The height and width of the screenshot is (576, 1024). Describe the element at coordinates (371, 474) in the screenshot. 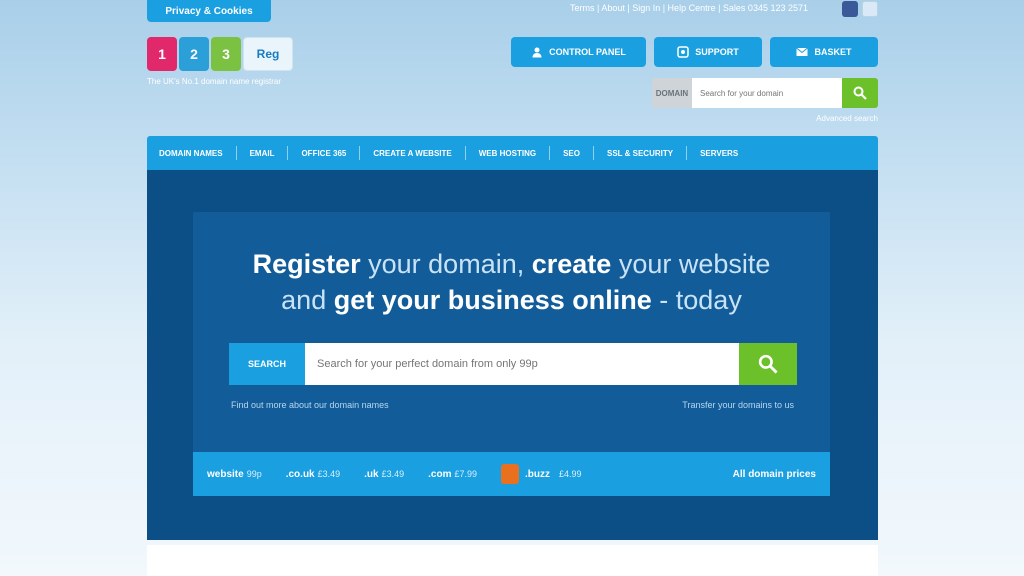

I see `price-tld: .uk` at that location.